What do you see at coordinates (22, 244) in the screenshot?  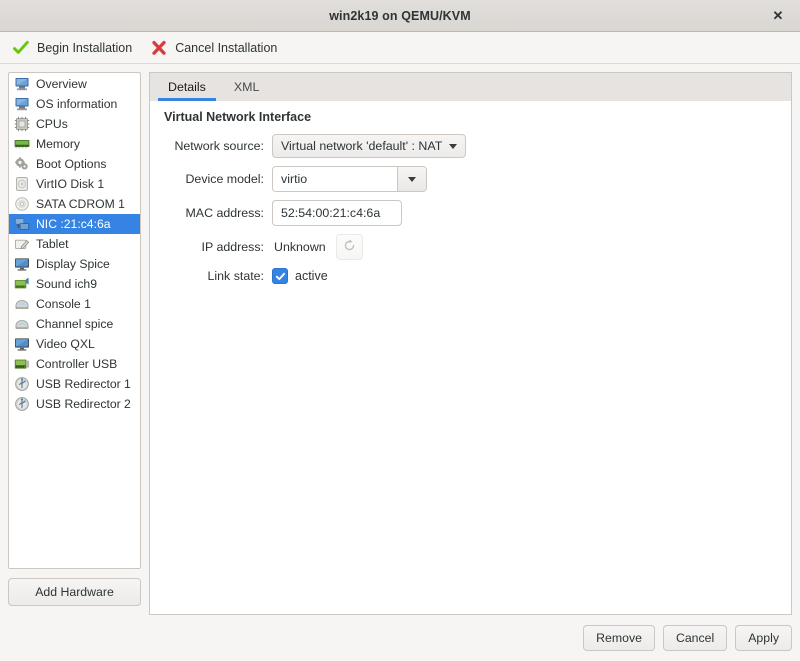 I see `stylus-tablet-icon` at bounding box center [22, 244].